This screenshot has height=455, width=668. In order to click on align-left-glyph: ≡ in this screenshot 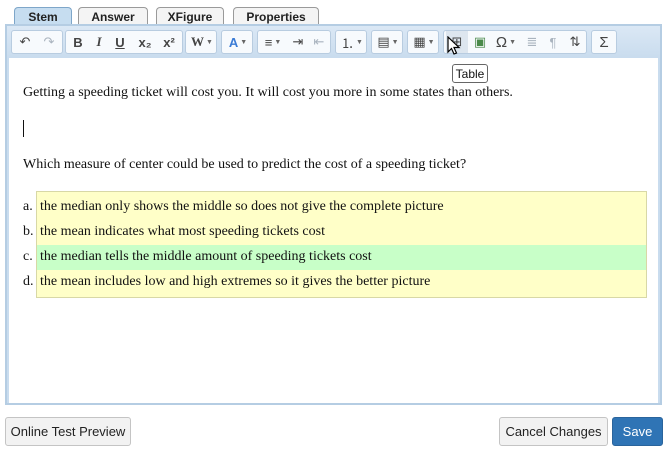, I will do `click(268, 42)`.